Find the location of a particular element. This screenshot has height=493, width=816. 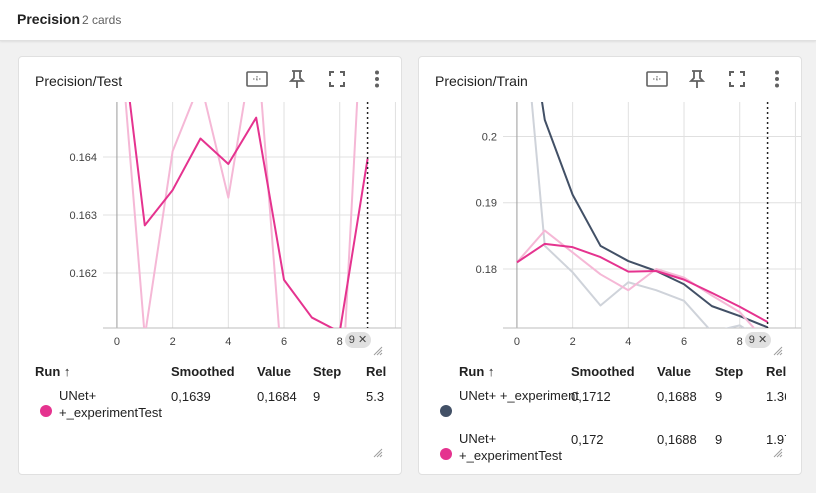

y-tick-label: 0.162 is located at coordinates (83, 274).